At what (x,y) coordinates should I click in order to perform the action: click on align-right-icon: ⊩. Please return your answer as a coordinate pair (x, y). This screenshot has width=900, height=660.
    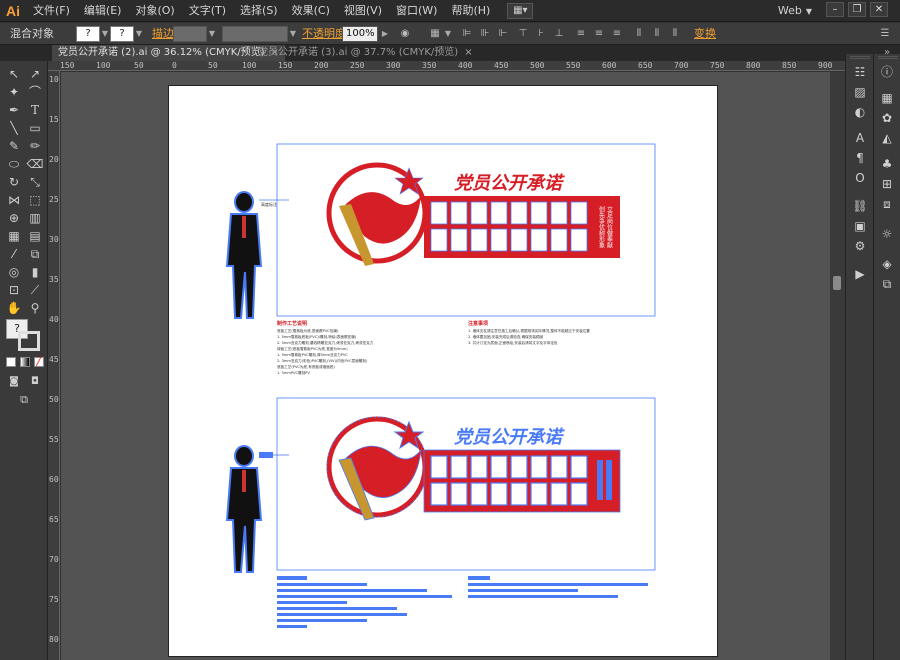
    Looking at the image, I should click on (503, 34).